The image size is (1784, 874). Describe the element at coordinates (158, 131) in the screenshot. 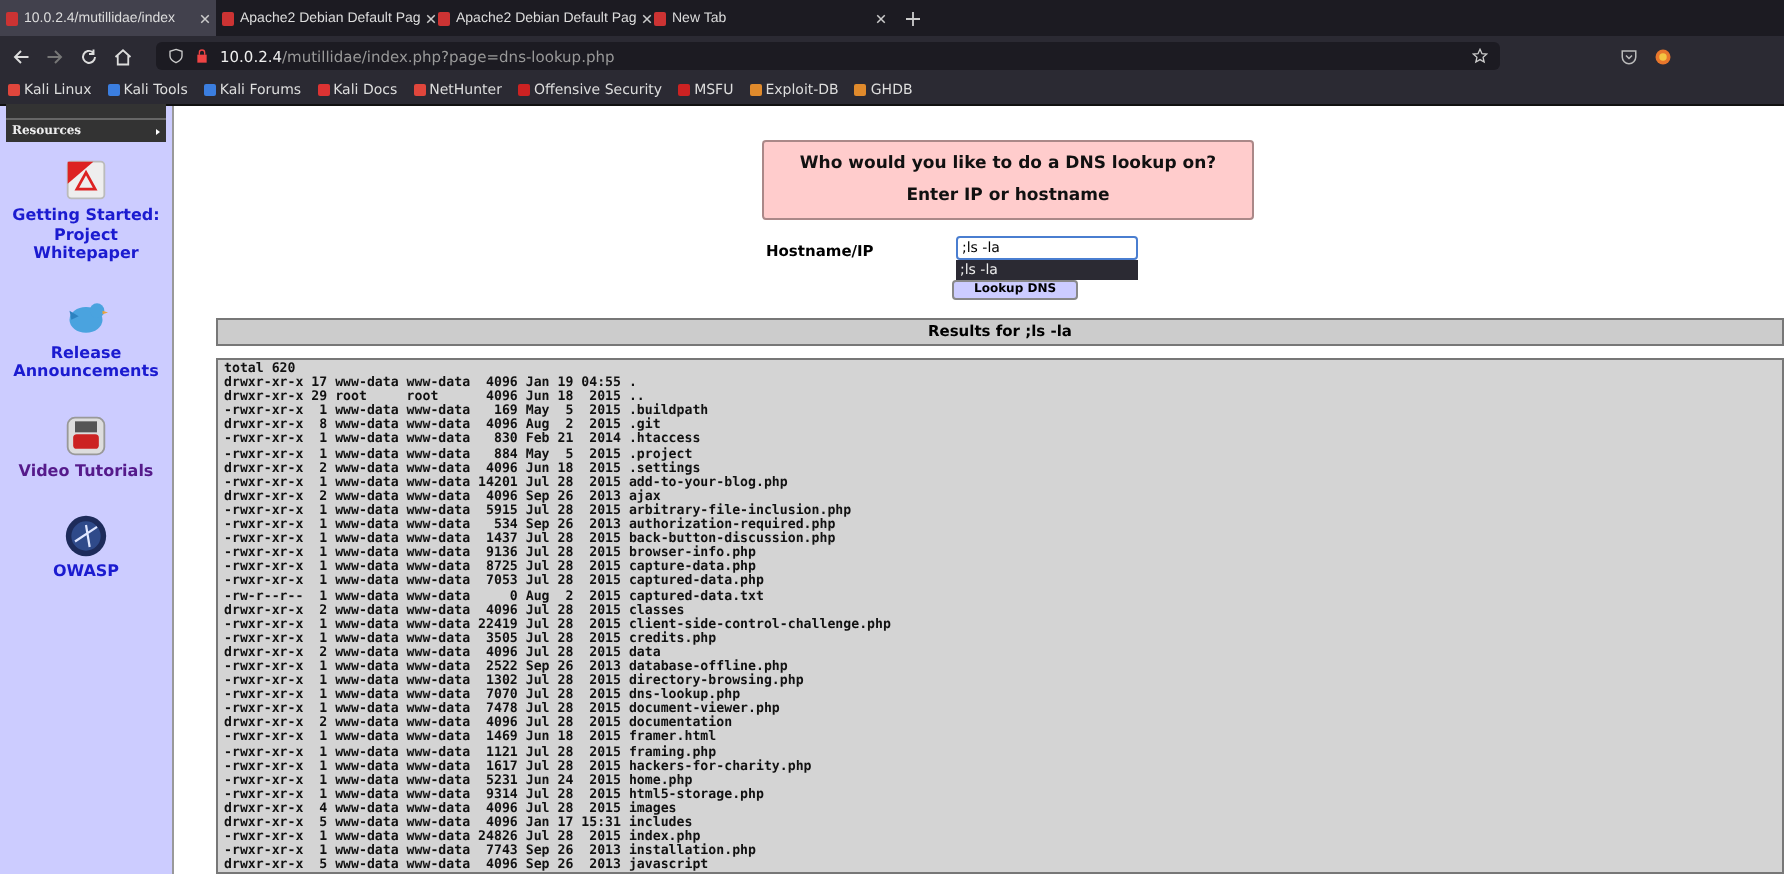

I see `submenu-arrow-icon` at that location.